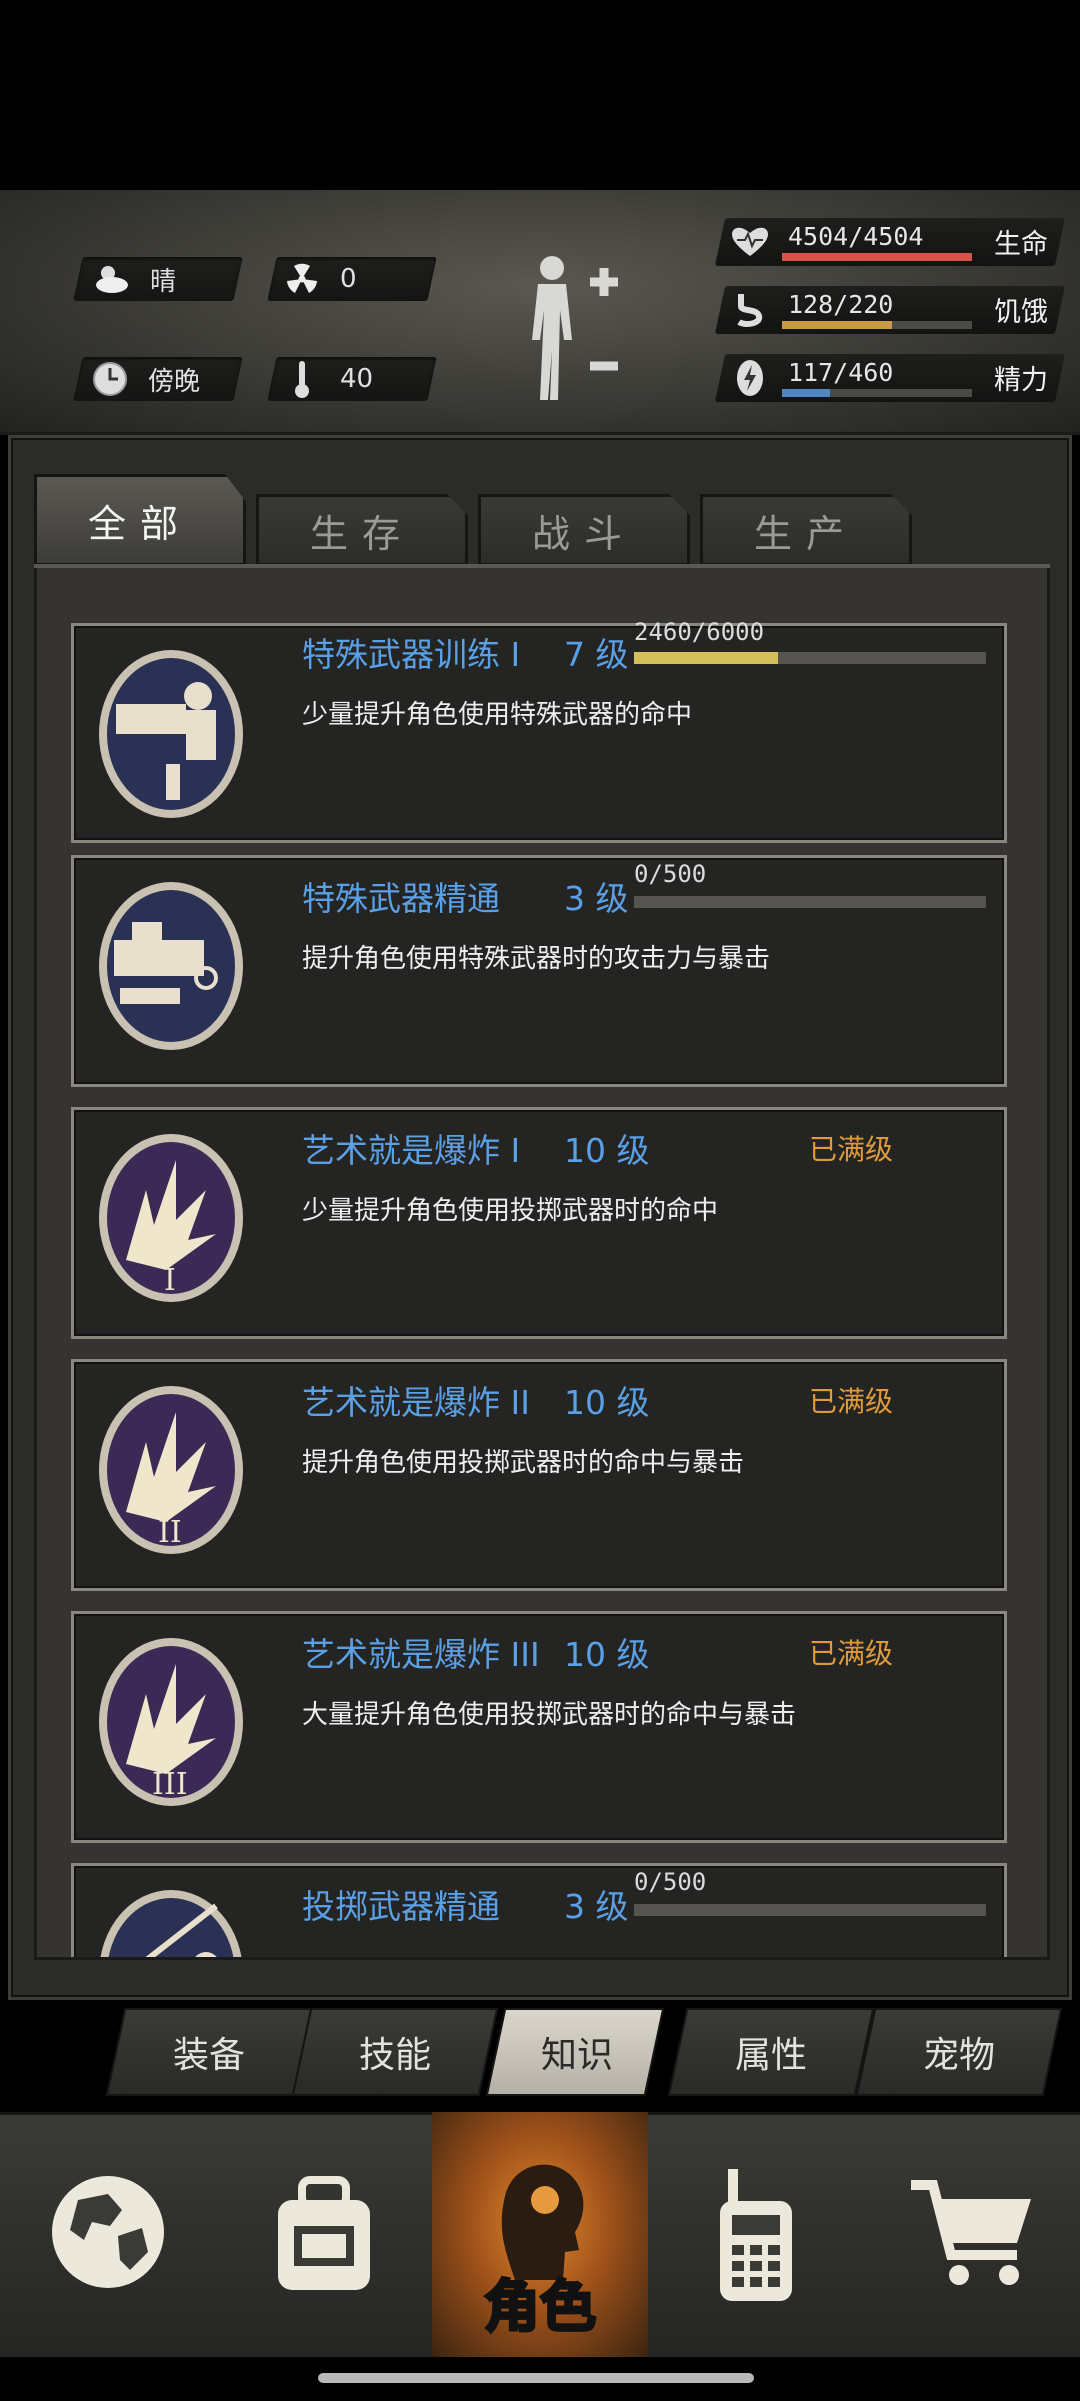 This screenshot has height=2401, width=1080. Describe the element at coordinates (411, 654) in the screenshot. I see `skill-name: 特殊武器训练 I` at that location.